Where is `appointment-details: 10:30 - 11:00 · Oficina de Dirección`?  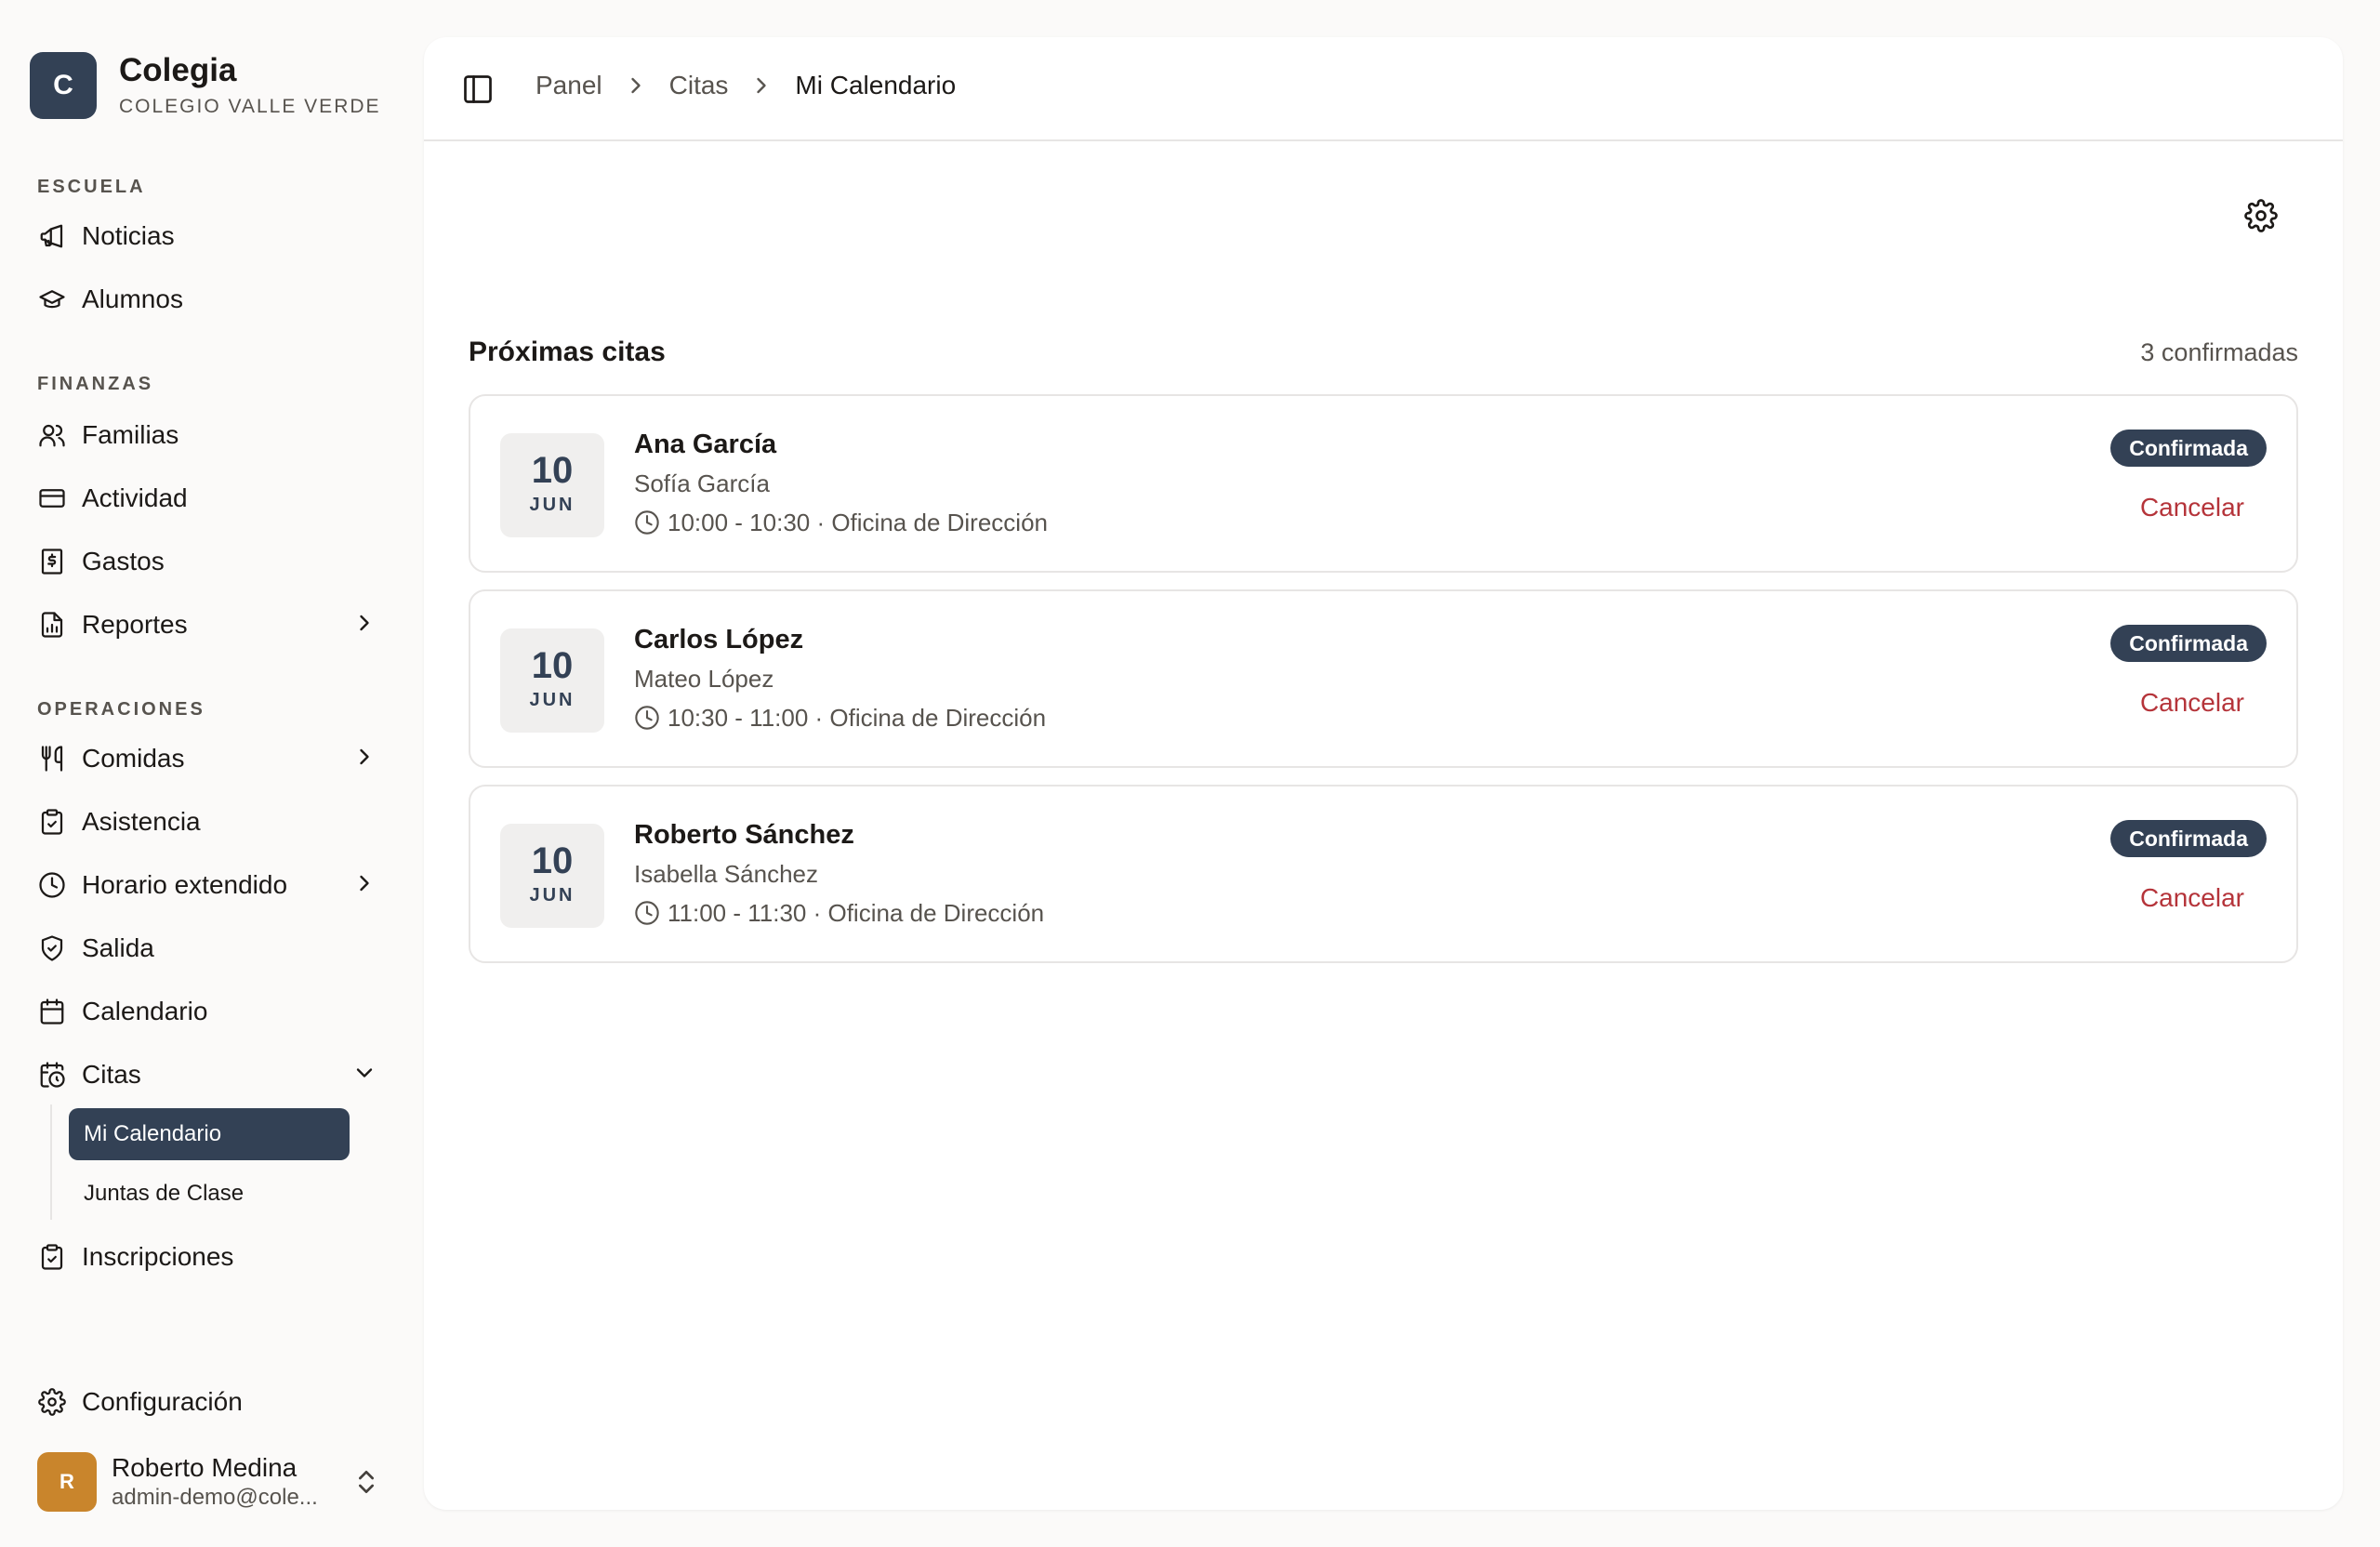
appointment-details: 10:30 - 11:00 · Oficina de Dirección is located at coordinates (857, 718).